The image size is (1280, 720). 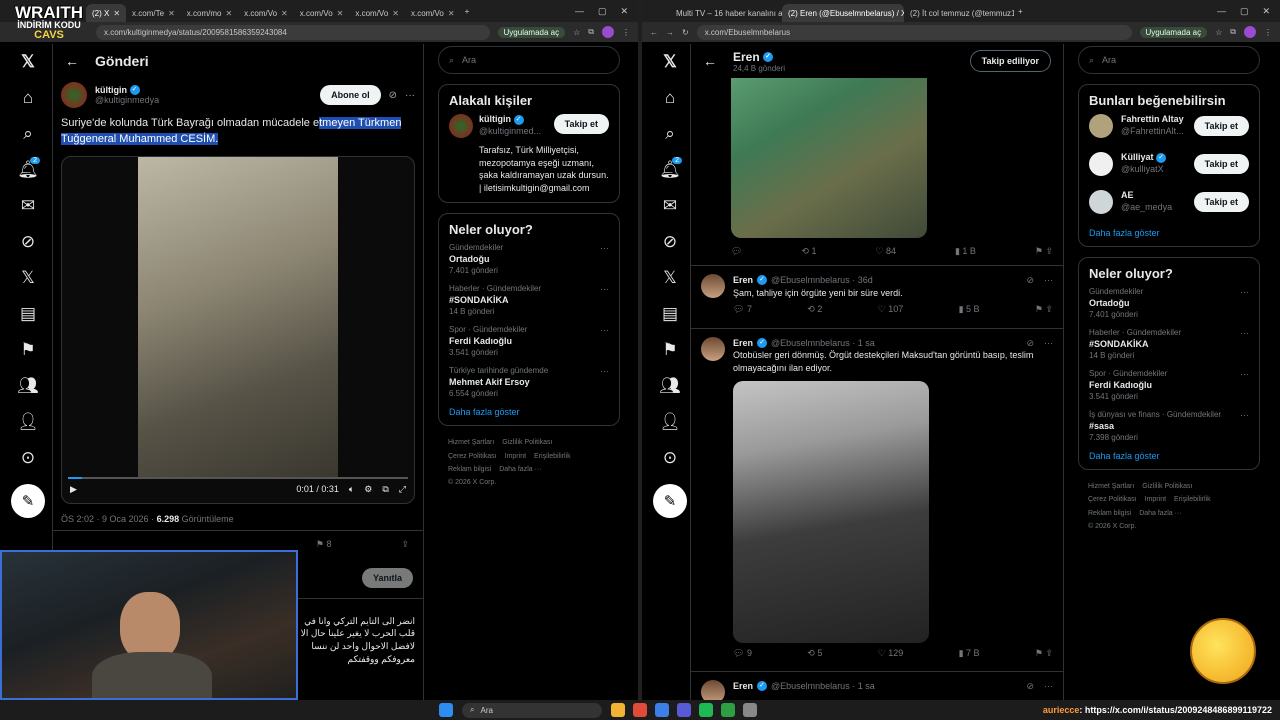 I want to click on retweet-icon: ⟲ 1, so click(x=808, y=251).